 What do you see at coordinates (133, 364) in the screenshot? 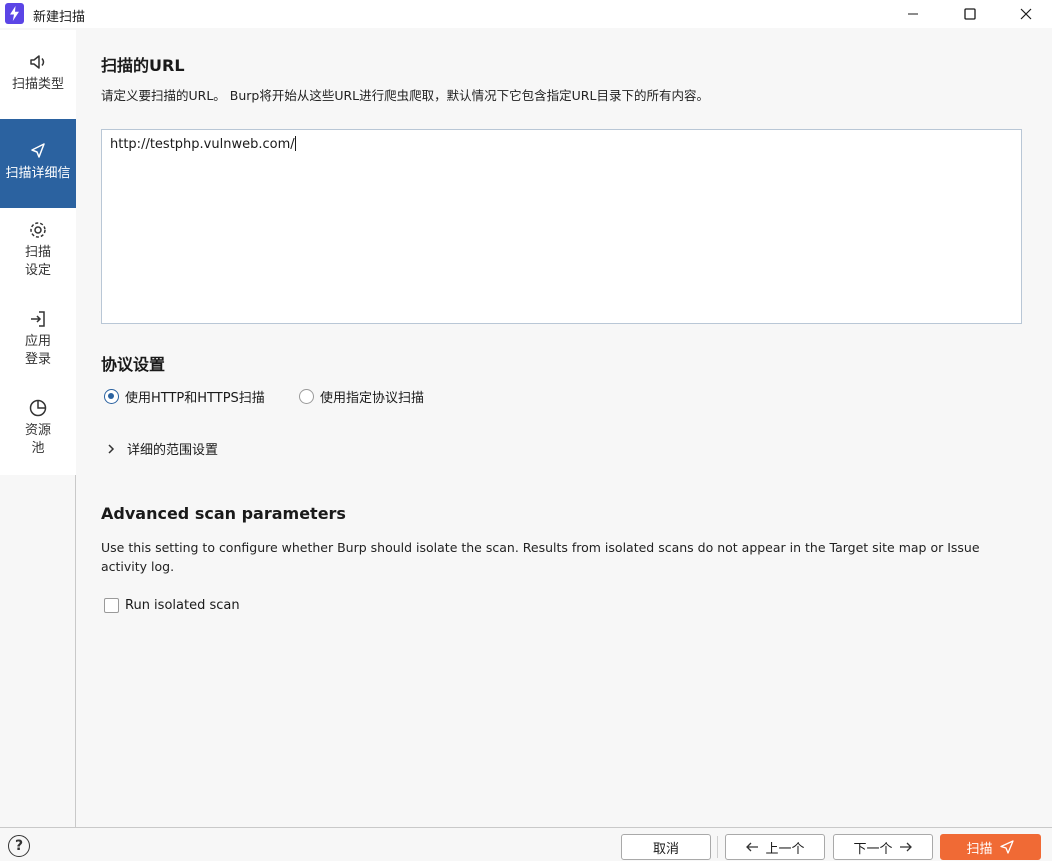
I see `protocol-section-title: 协议设置` at bounding box center [133, 364].